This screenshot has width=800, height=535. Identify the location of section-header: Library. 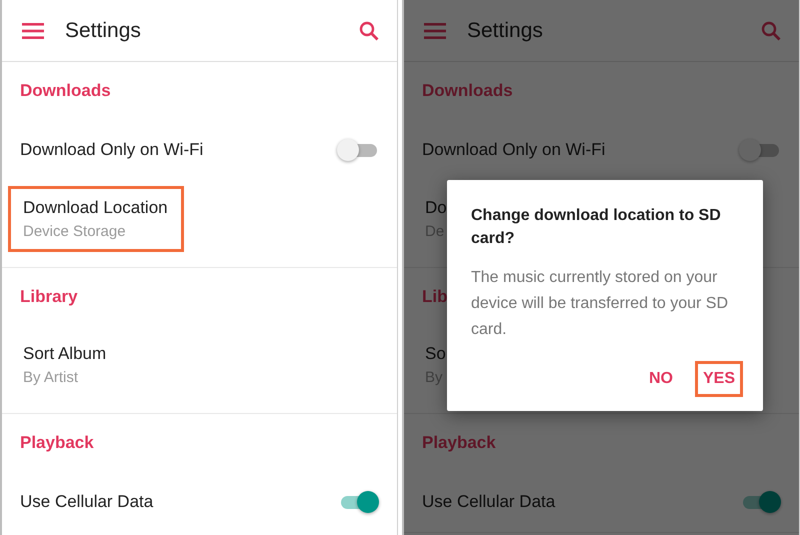
(49, 297).